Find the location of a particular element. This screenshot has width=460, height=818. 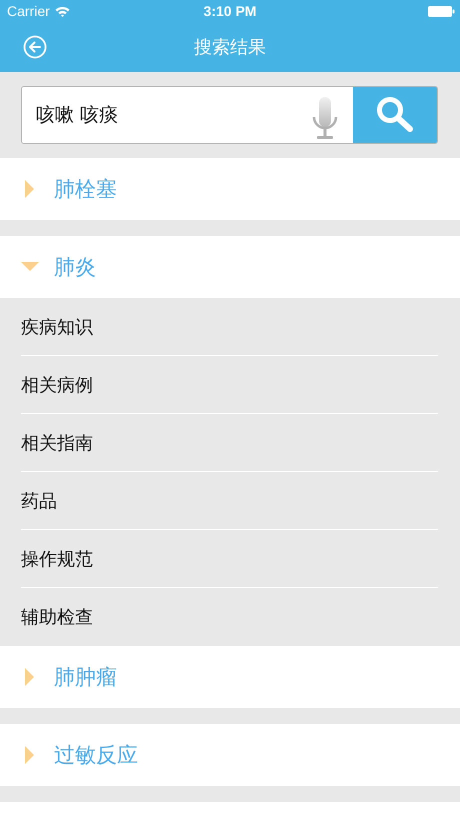

triangle-down-icon is located at coordinates (30, 267).